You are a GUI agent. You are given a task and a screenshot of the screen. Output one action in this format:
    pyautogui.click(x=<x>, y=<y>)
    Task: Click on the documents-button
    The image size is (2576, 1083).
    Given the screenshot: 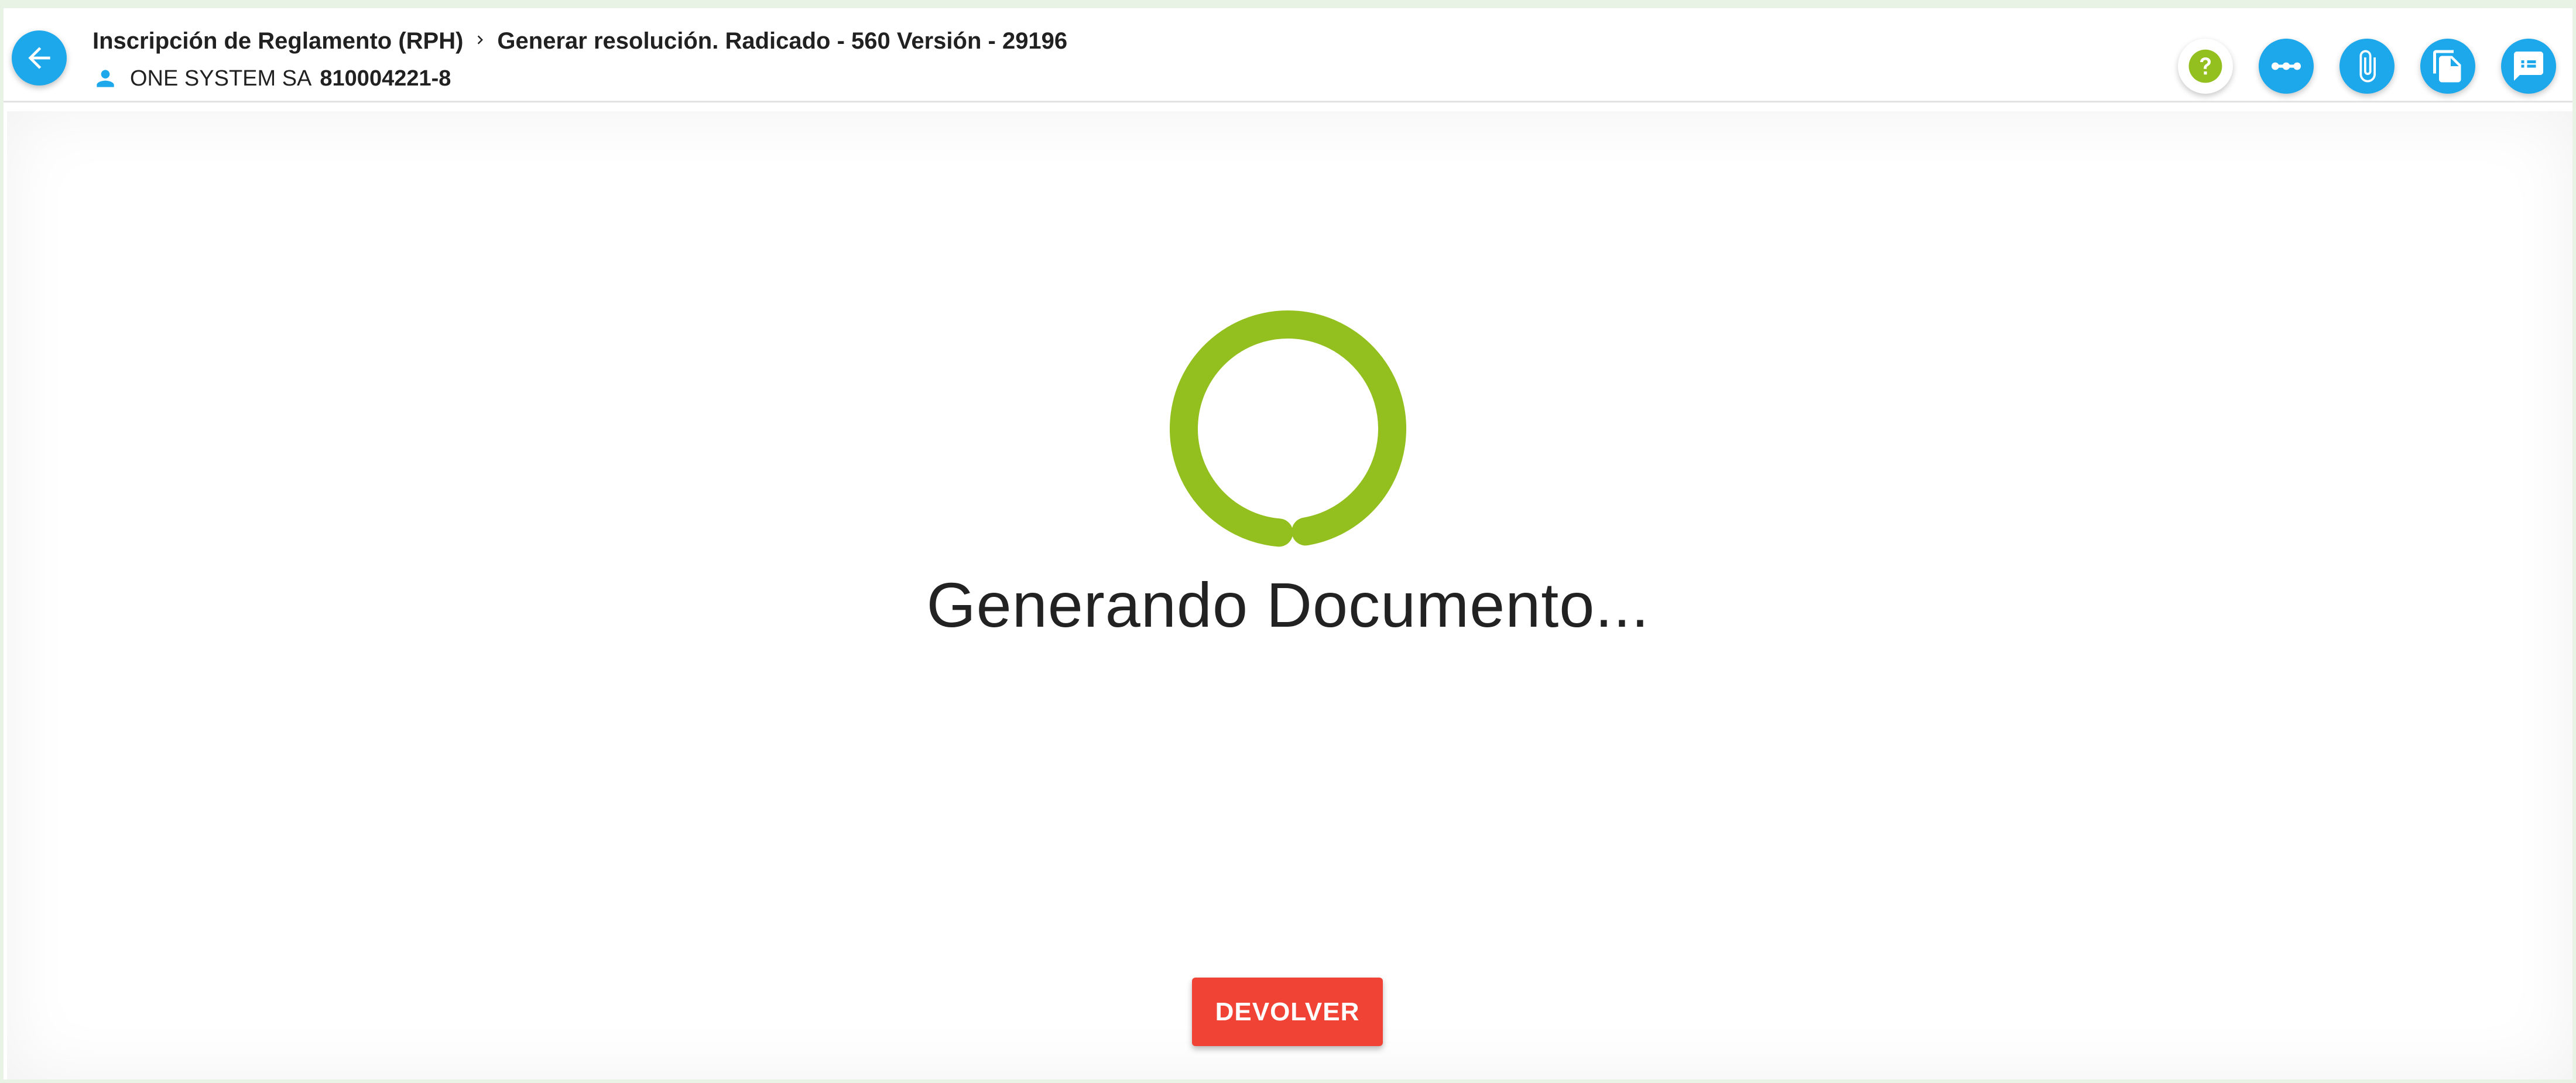 What is the action you would take?
    pyautogui.click(x=2447, y=66)
    